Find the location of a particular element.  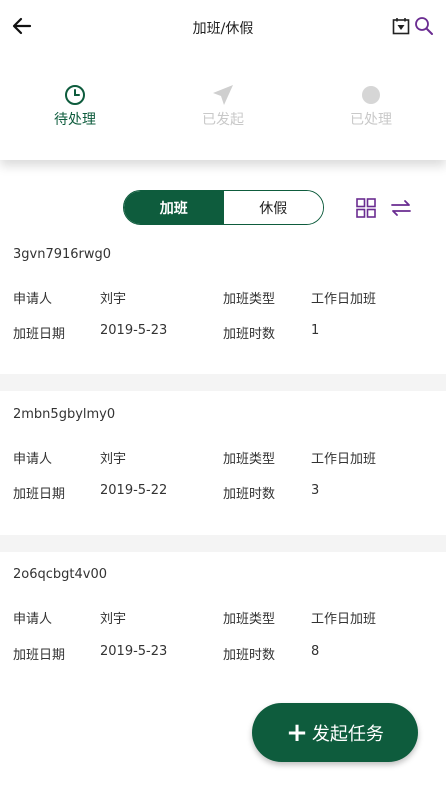

tab-initiated: 已发起 is located at coordinates (223, 106).